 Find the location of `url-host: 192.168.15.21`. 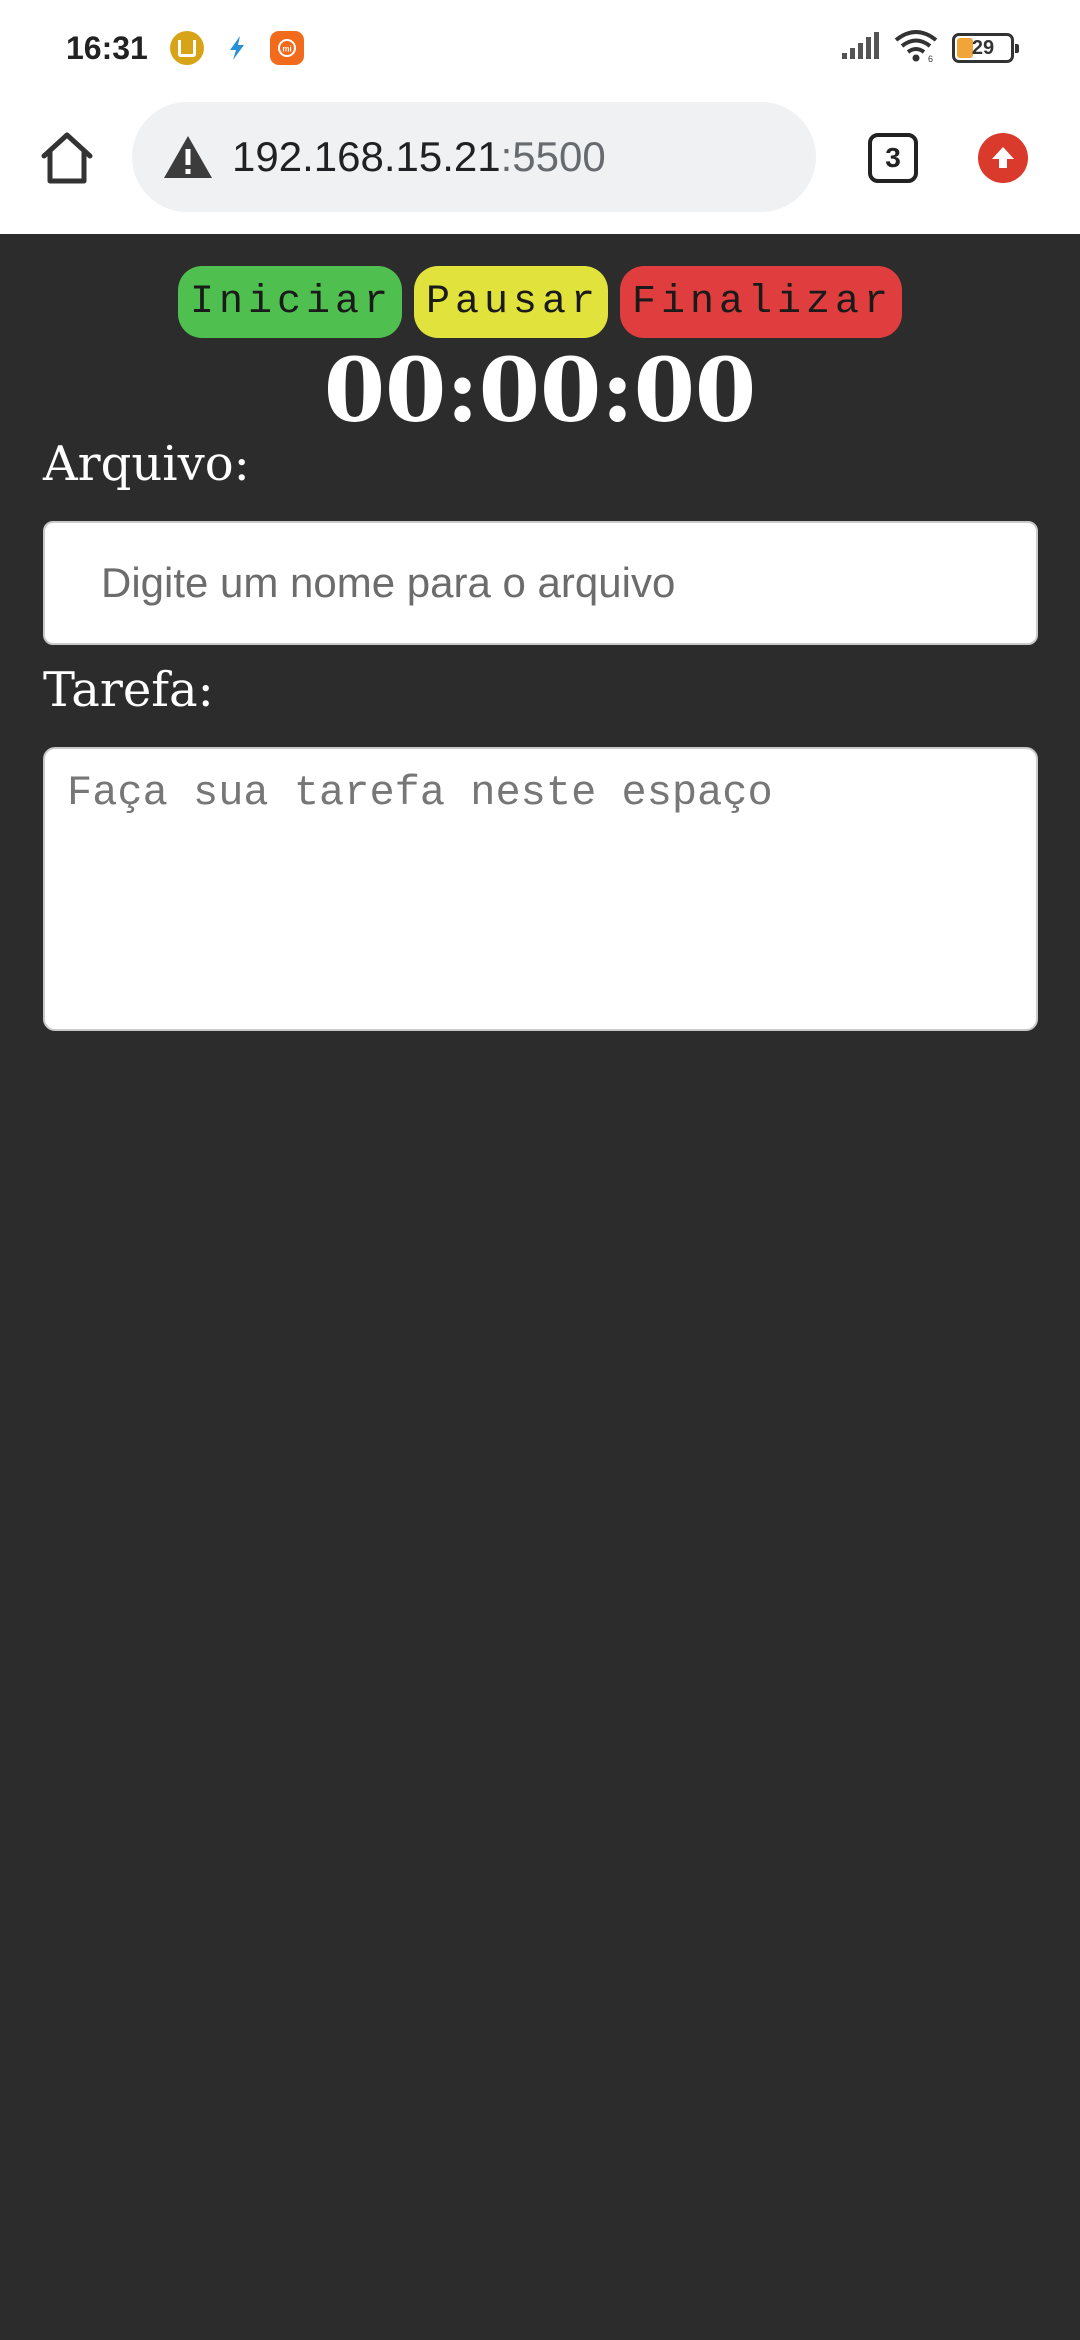

url-host: 192.168.15.21 is located at coordinates (366, 156).